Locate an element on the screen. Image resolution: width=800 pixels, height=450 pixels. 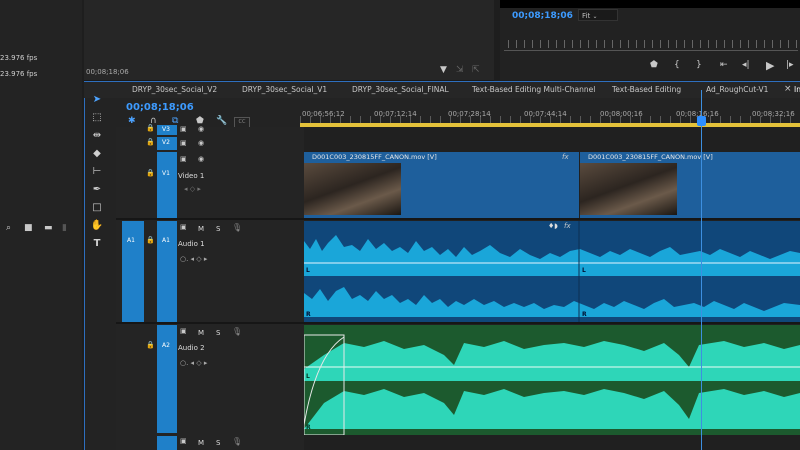
new-item-icon: ▬ is located at coordinates (48, 228).